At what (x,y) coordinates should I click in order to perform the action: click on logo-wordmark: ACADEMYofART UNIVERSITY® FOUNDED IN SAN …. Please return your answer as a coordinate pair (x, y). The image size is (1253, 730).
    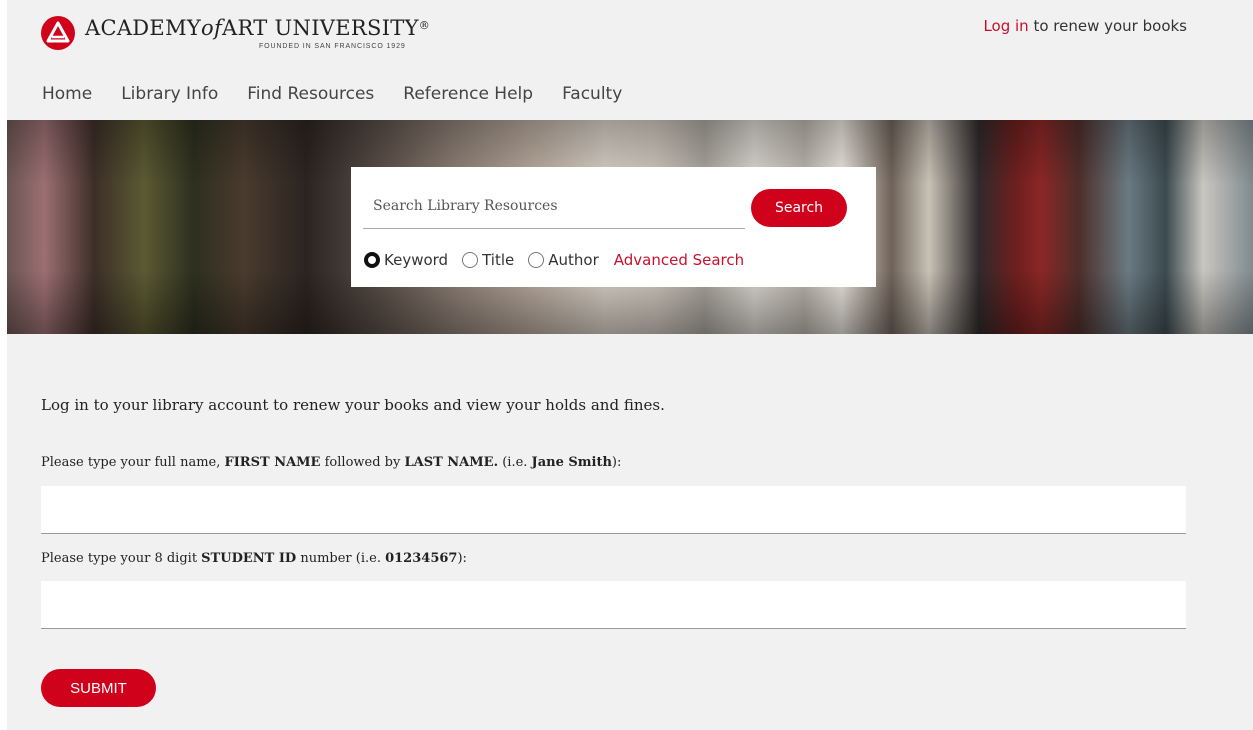
    Looking at the image, I should click on (257, 32).